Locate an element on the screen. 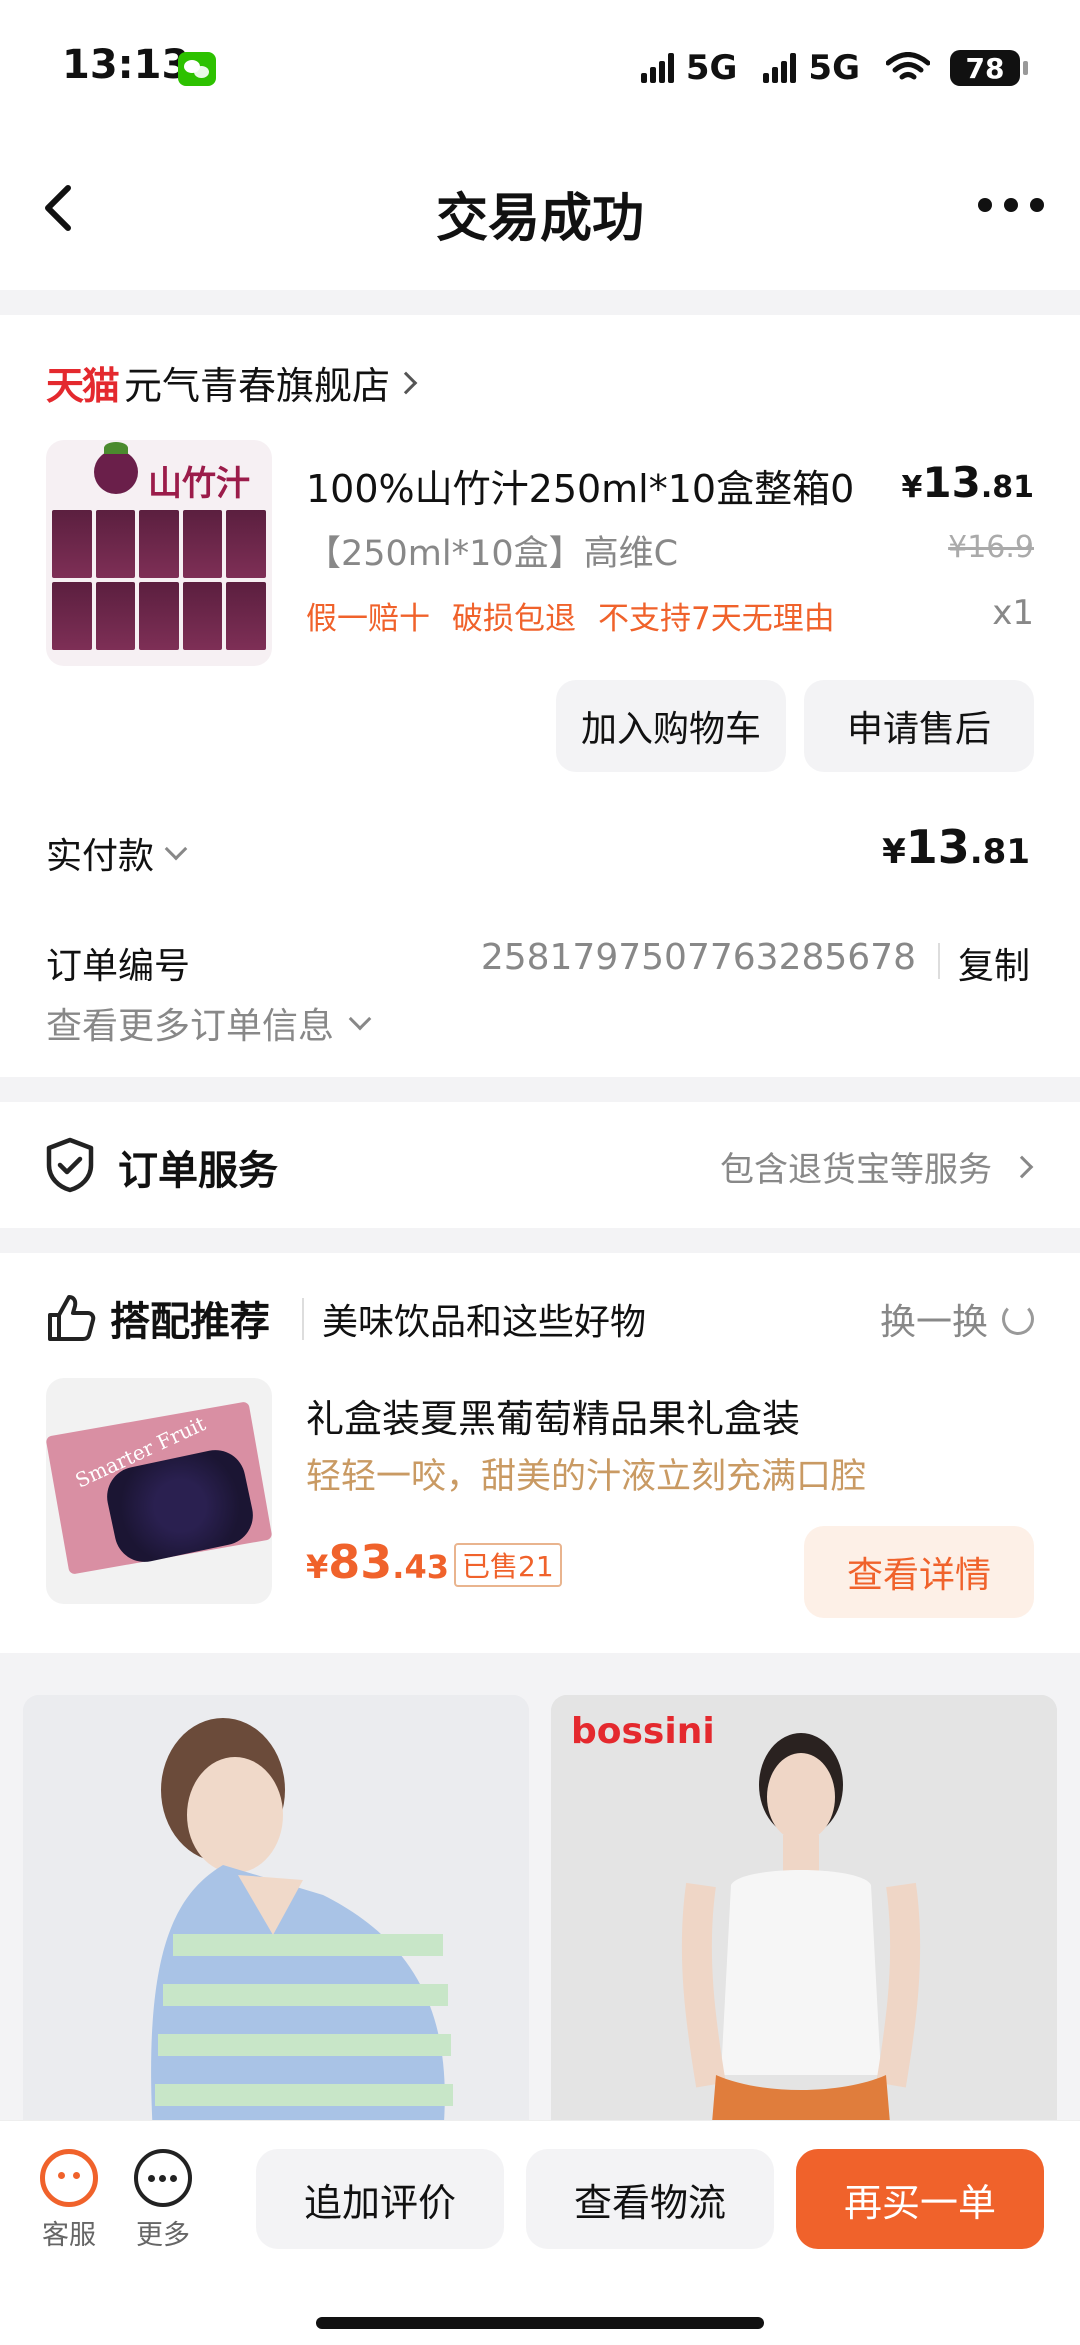  bottom-action-bar: 客服 更多 追加评价 查看物流 再买一单 is located at coordinates (540, 2232).